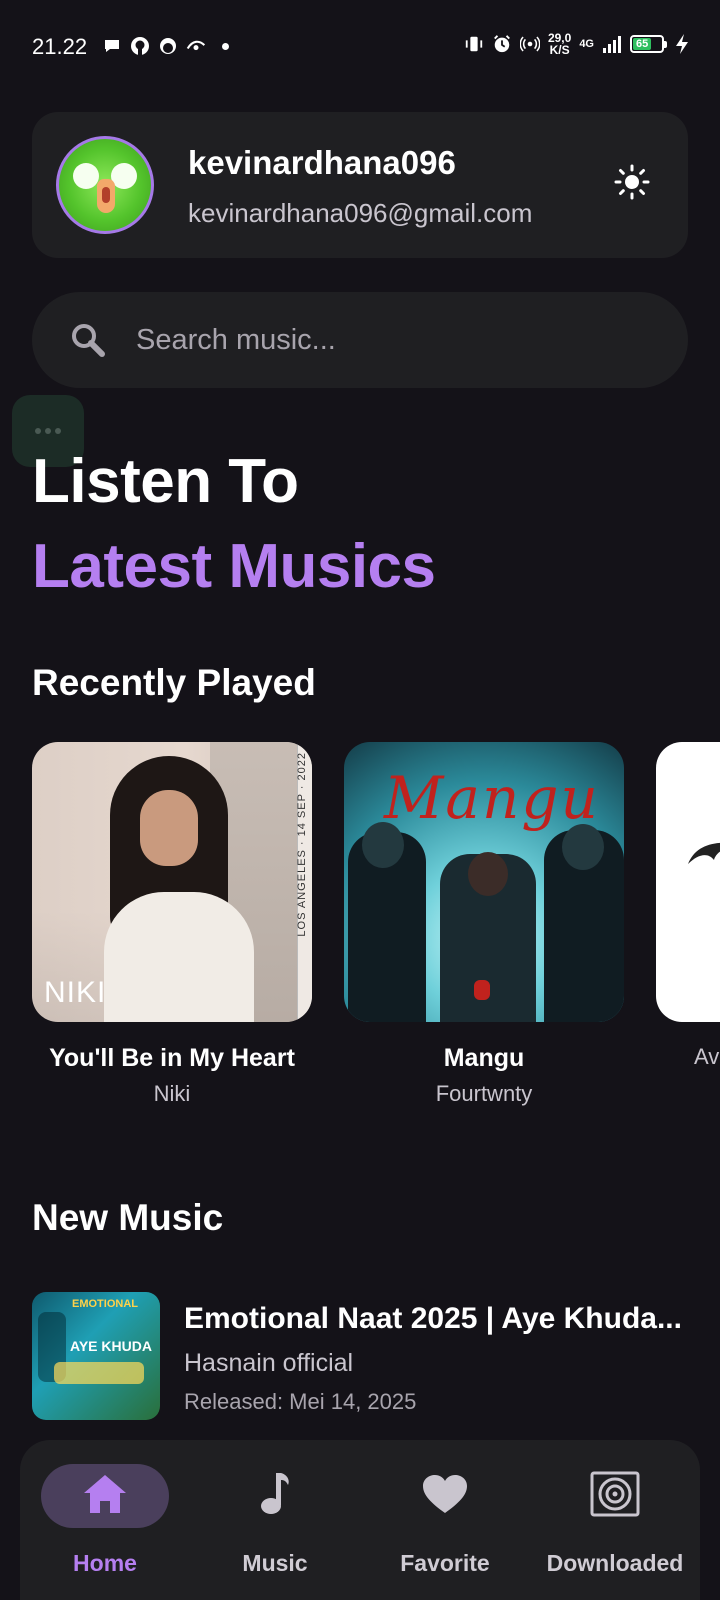 This screenshot has width=720, height=1600. What do you see at coordinates (60, 46) in the screenshot?
I see `status-time: 21.22` at bounding box center [60, 46].